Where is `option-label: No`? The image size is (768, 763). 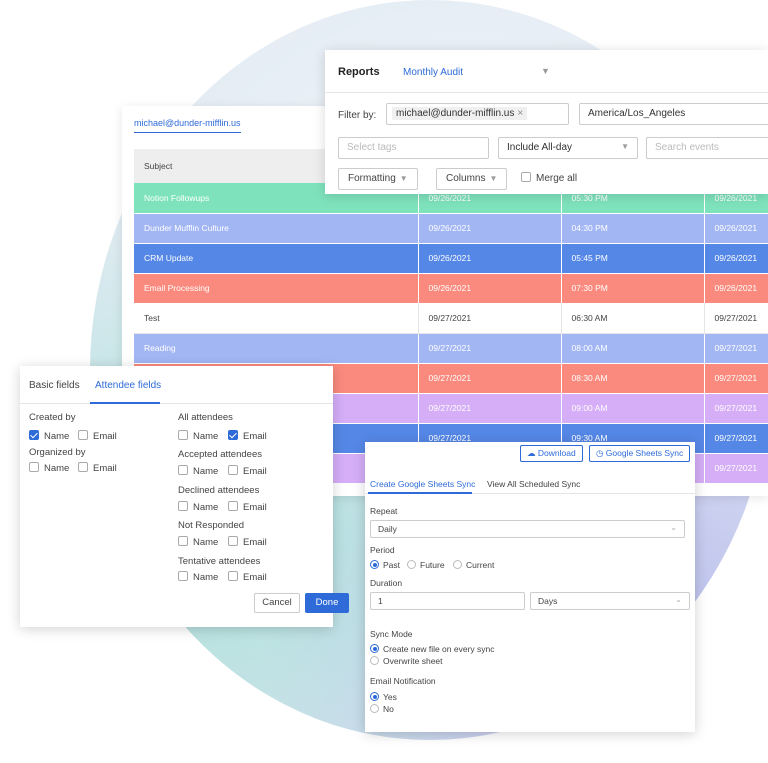 option-label: No is located at coordinates (388, 709).